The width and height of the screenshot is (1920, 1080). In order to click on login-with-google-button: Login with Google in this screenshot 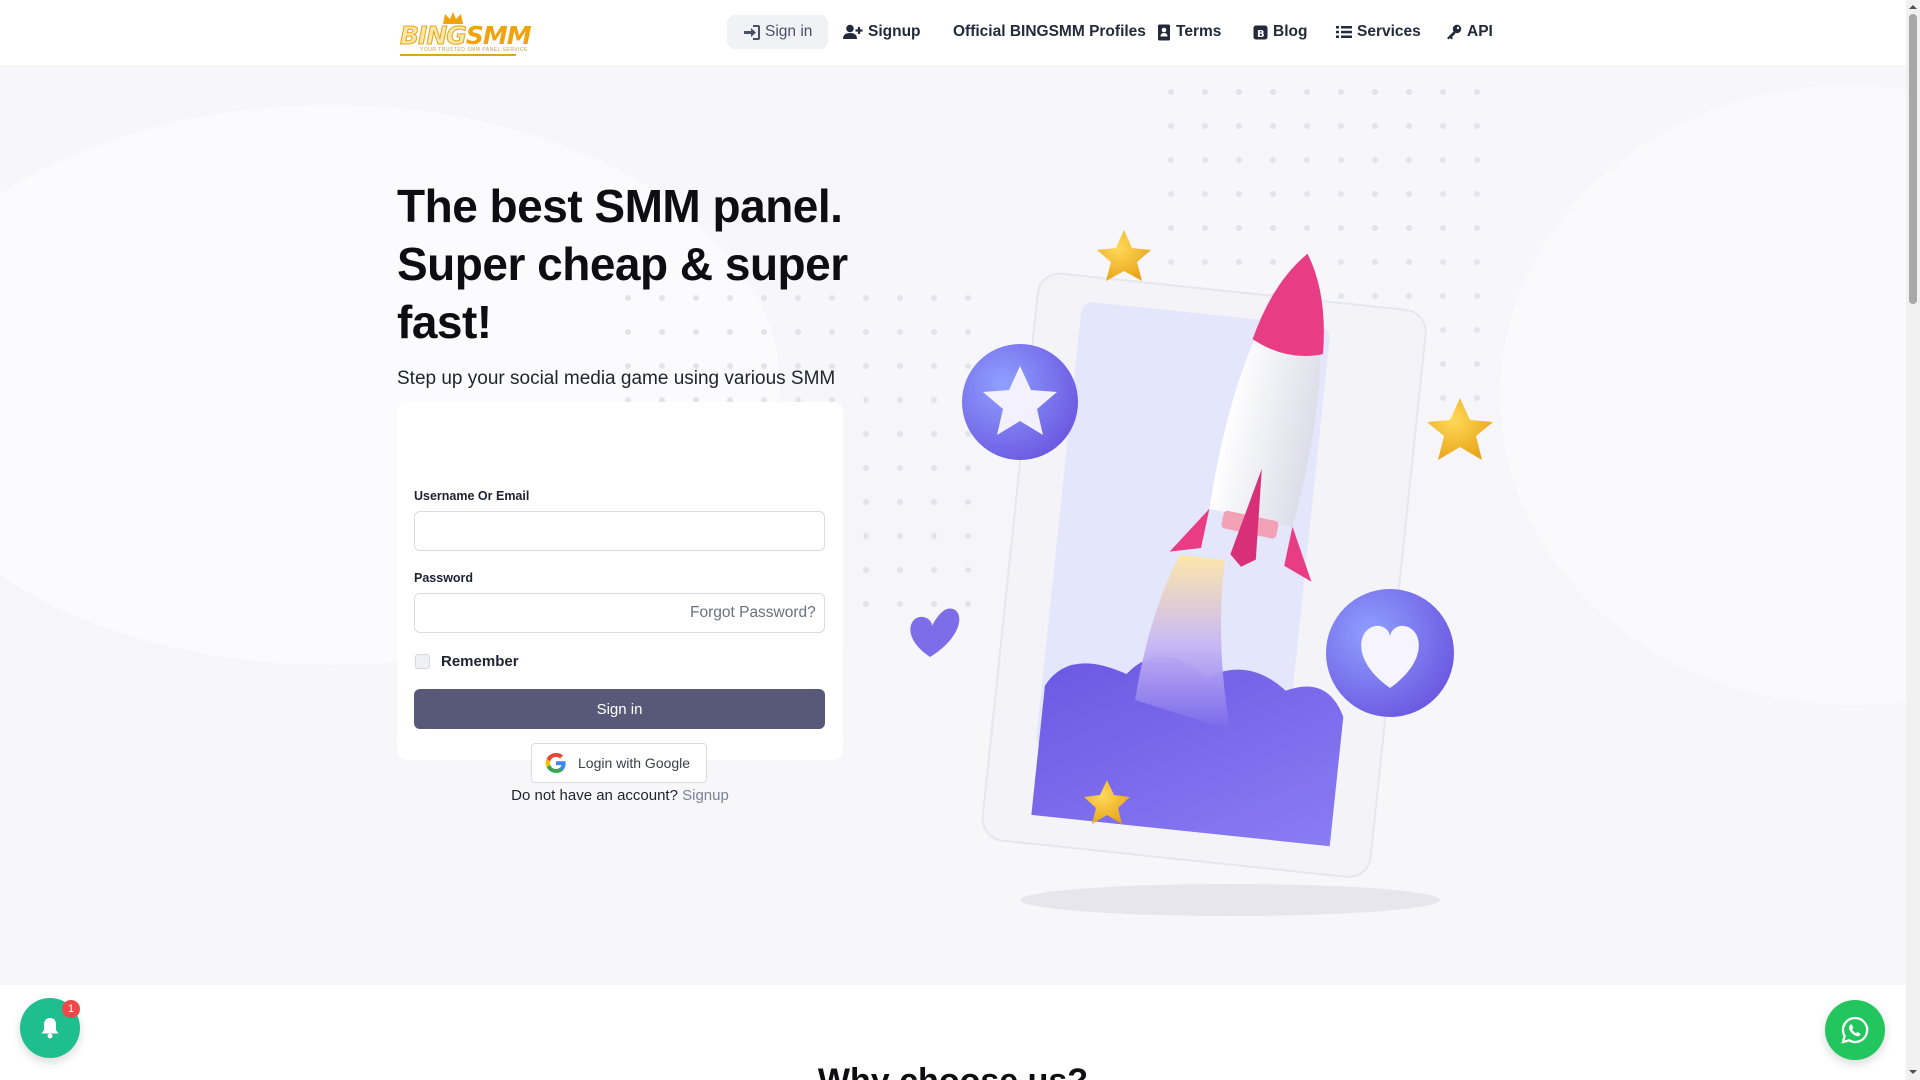, I will do `click(619, 763)`.